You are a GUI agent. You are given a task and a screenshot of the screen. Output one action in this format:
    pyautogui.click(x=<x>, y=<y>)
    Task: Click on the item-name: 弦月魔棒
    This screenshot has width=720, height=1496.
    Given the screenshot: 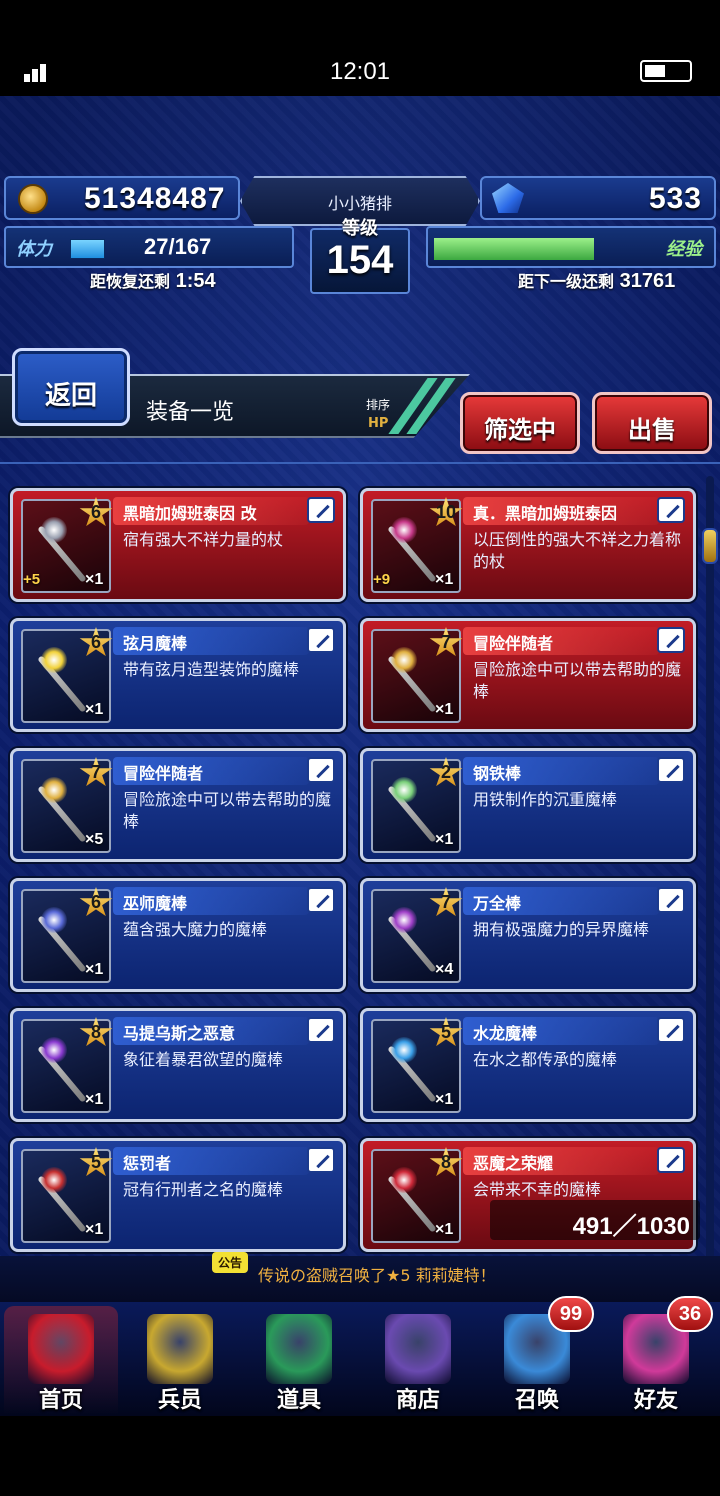 What is the action you would take?
    pyautogui.click(x=155, y=643)
    